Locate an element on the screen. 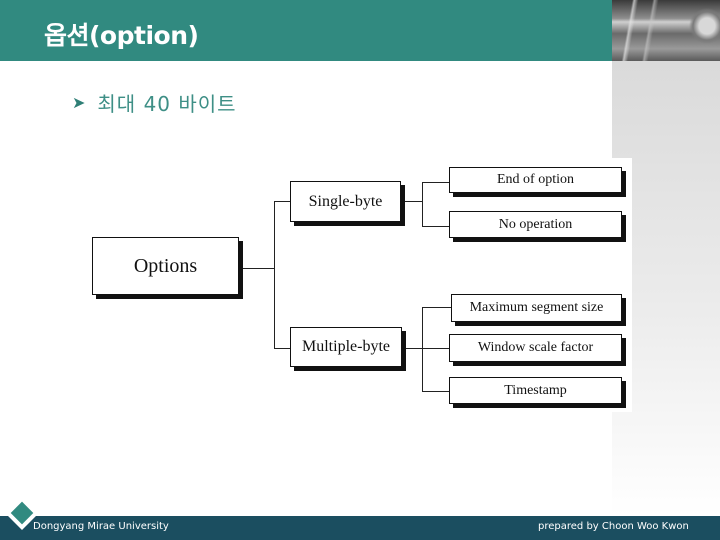 Image resolution: width=720 pixels, height=540 pixels. node-no-operation-label: No operation is located at coordinates (535, 224).